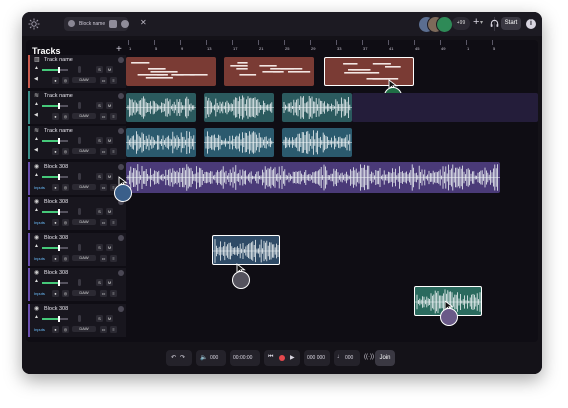  I want to click on skip-back-icon: ⏮, so click(270, 357).